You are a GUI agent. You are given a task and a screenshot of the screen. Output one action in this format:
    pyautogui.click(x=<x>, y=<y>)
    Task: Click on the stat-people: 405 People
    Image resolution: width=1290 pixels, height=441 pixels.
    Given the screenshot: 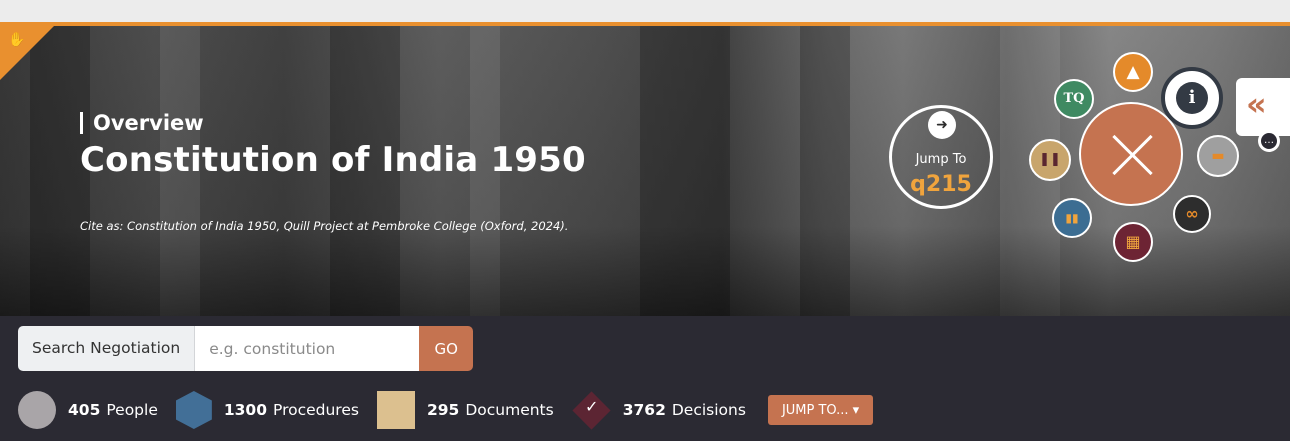 What is the action you would take?
    pyautogui.click(x=88, y=410)
    